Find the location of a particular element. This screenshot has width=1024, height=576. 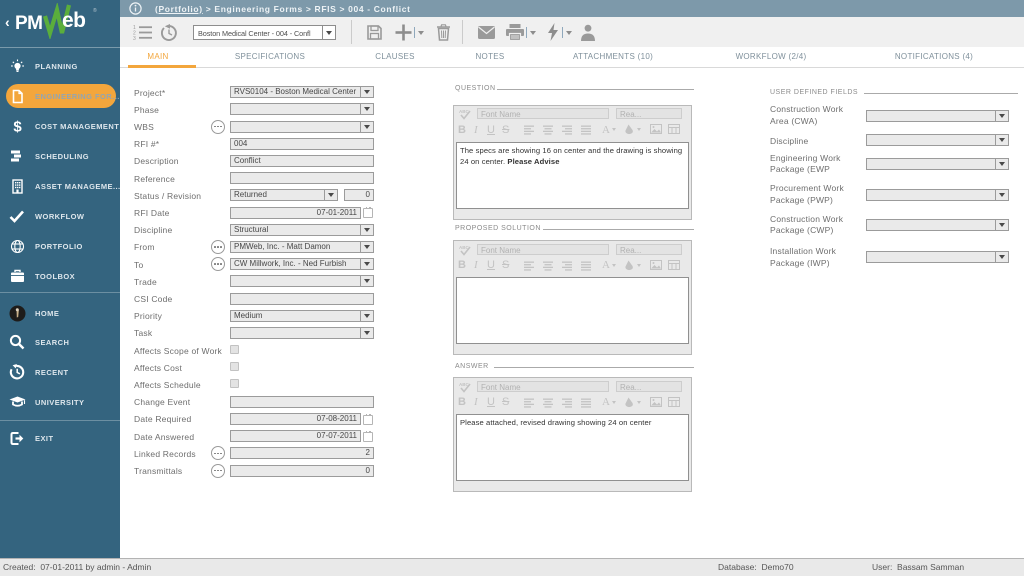

svg-text: 3 is located at coordinates (134, 38).